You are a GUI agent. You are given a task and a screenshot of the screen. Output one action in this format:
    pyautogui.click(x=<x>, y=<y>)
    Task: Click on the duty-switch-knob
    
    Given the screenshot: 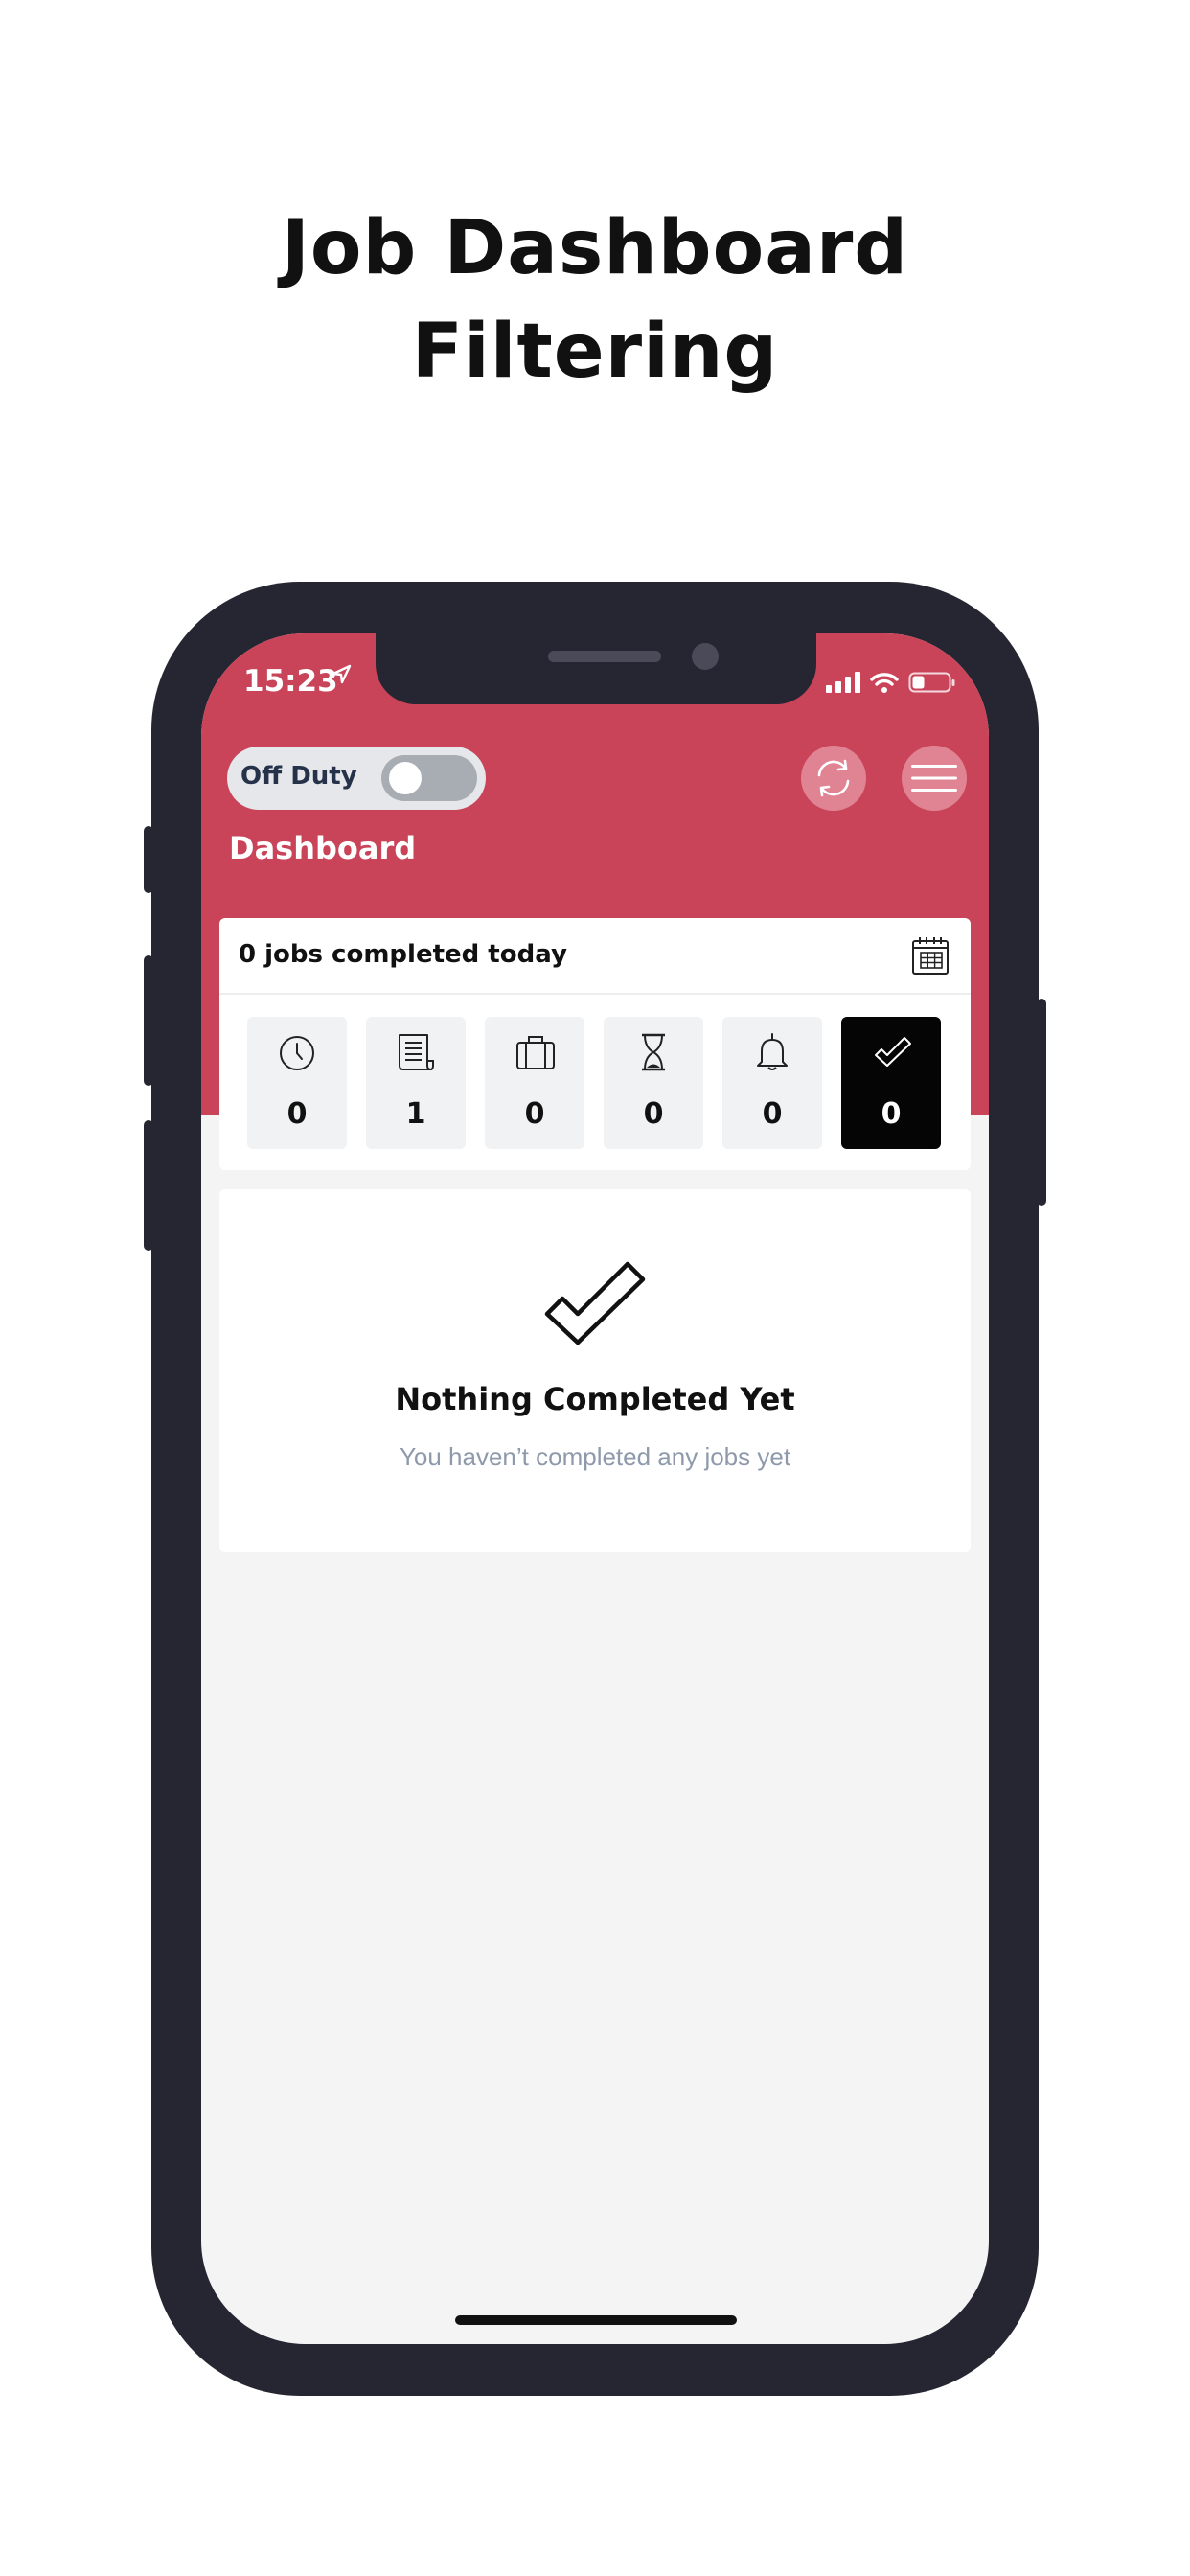 What is the action you would take?
    pyautogui.click(x=405, y=778)
    